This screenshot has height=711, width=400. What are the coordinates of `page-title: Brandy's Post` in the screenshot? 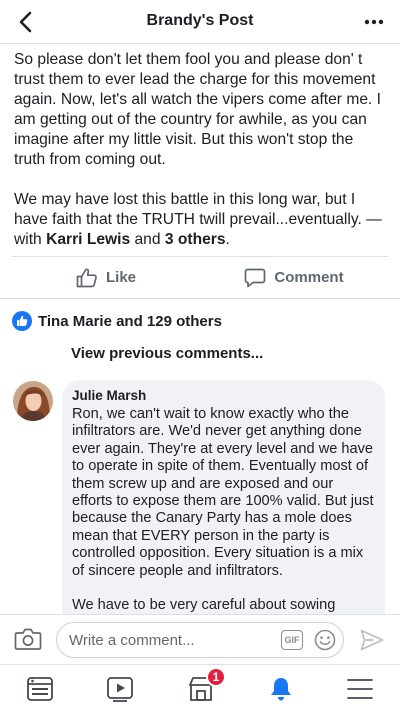 It's located at (200, 20).